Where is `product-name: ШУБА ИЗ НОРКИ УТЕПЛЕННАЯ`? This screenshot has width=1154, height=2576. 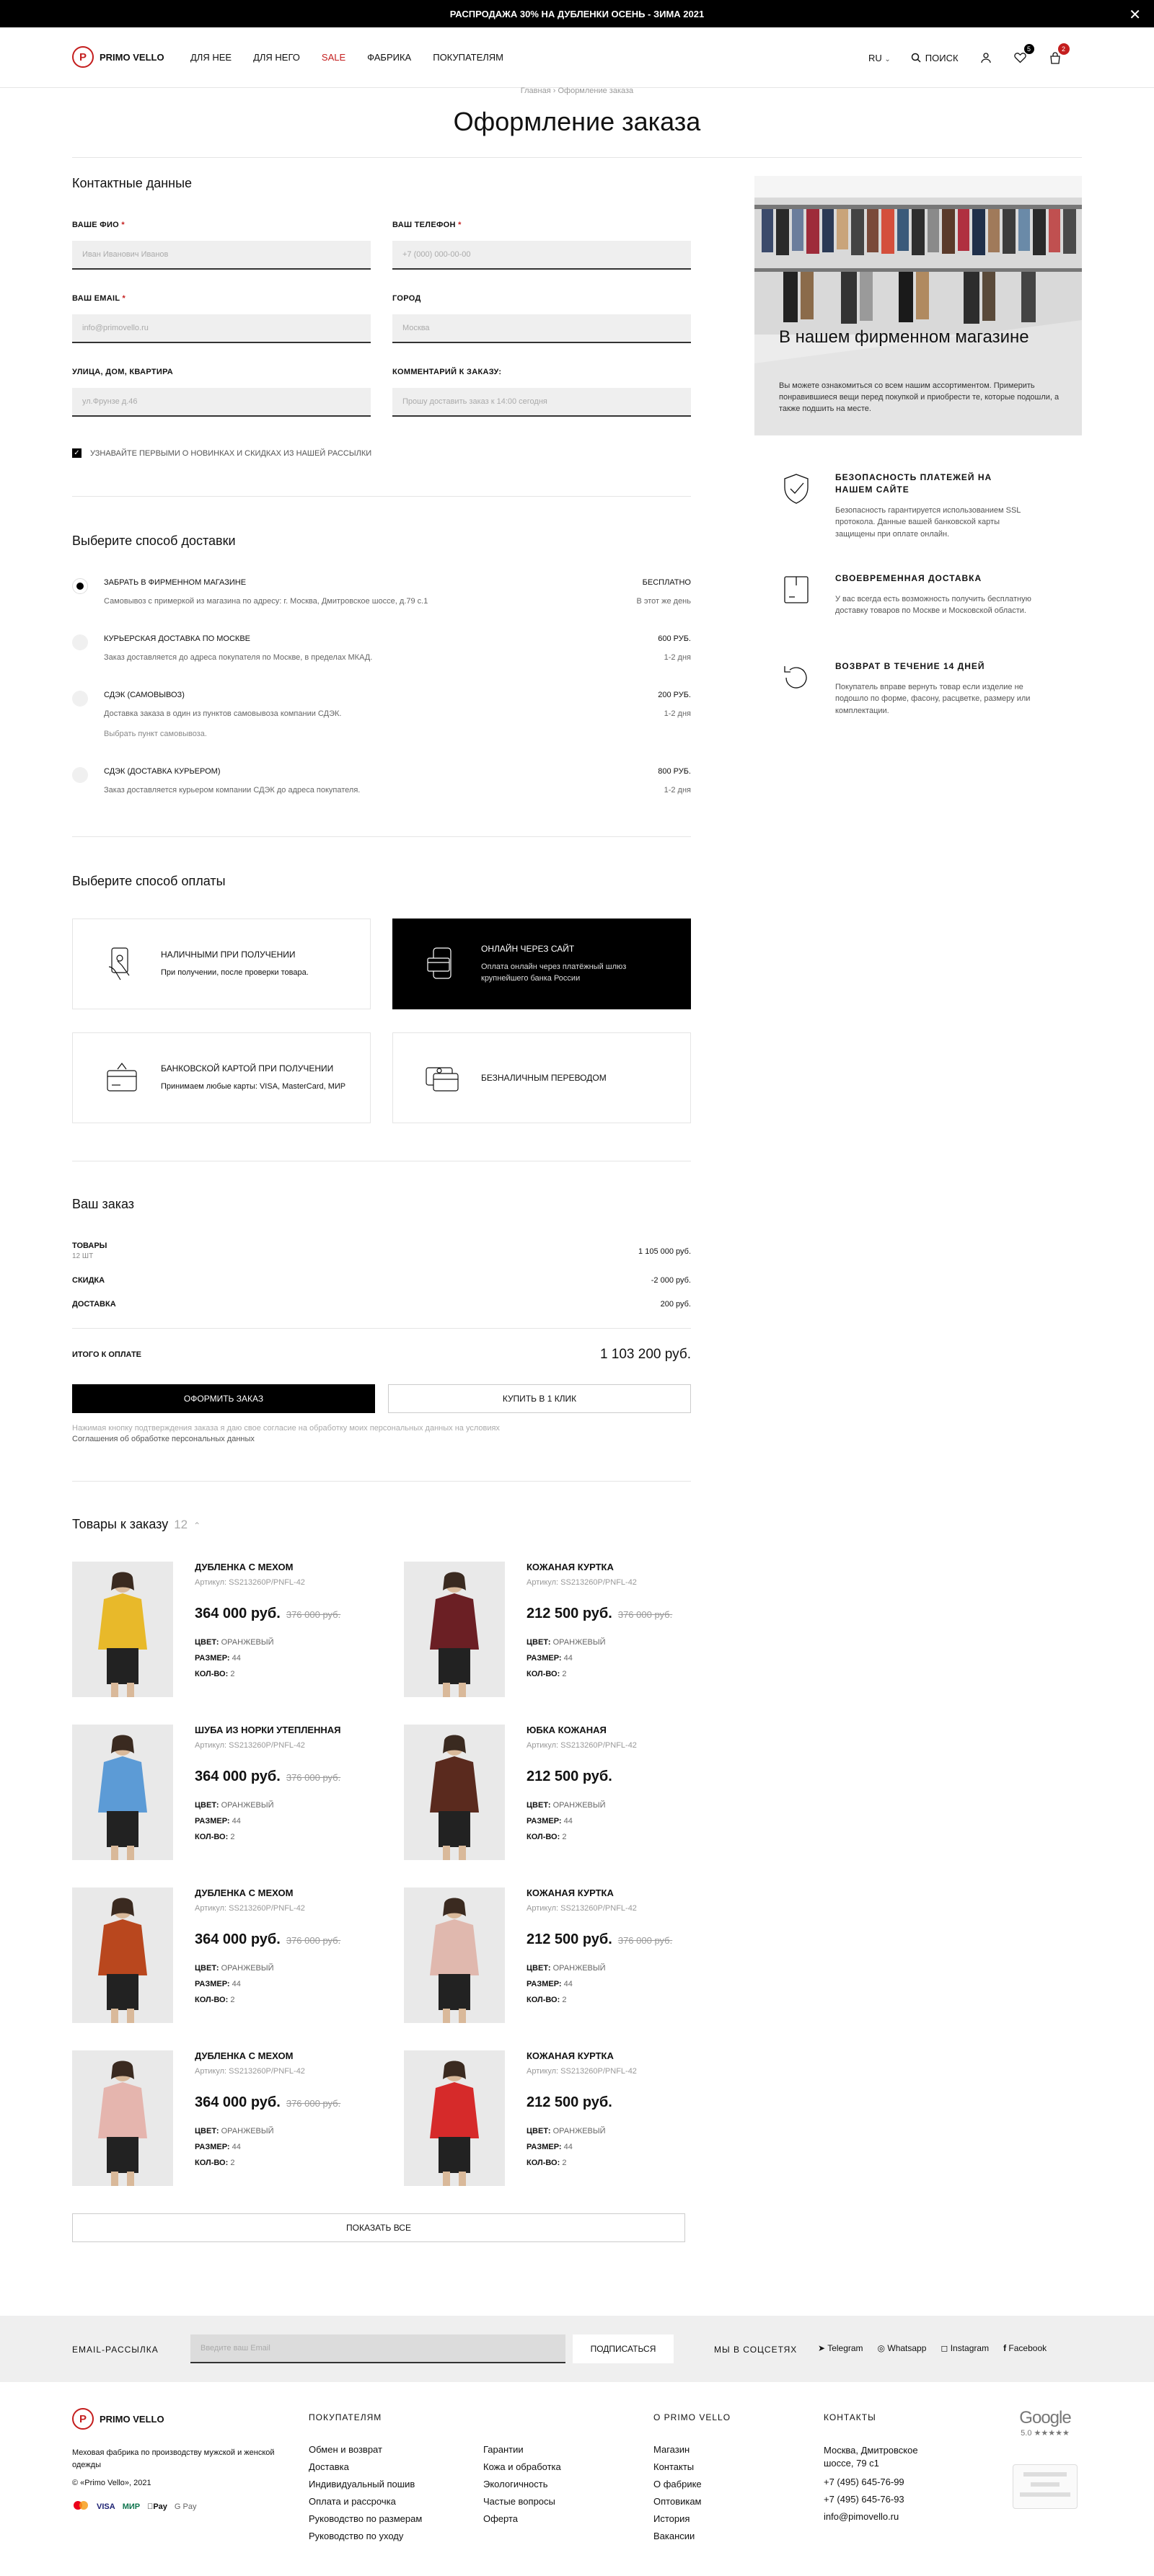 product-name: ШУБА ИЗ НОРКИ УТЕПЛЕННАЯ is located at coordinates (268, 1730).